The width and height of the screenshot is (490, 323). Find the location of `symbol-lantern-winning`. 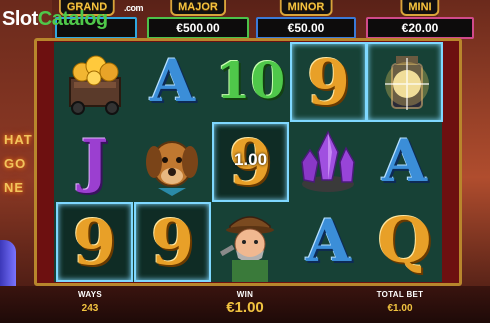

symbol-lantern-winning is located at coordinates (404, 82).